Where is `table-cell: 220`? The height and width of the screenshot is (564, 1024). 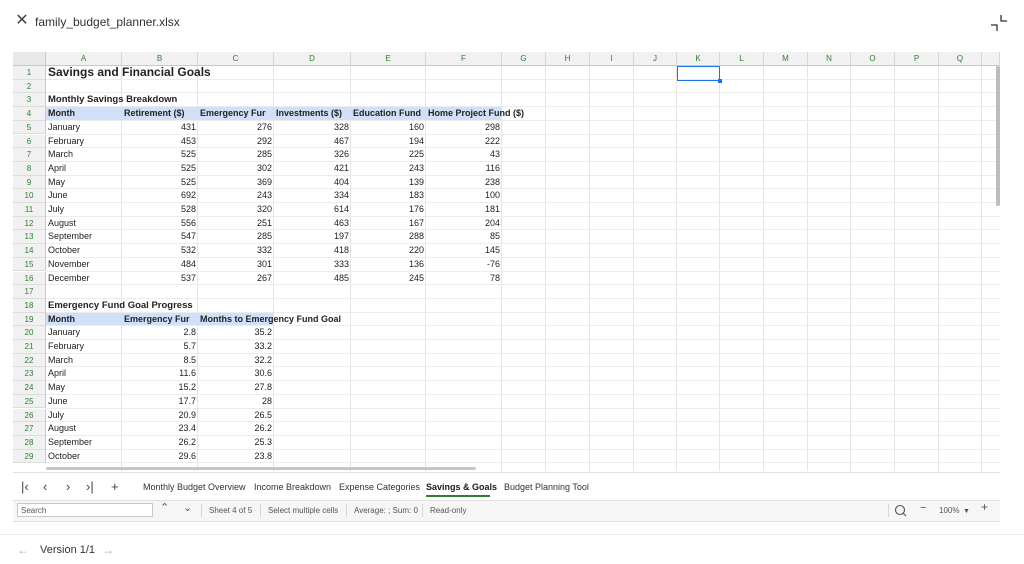
table-cell: 220 is located at coordinates (388, 251).